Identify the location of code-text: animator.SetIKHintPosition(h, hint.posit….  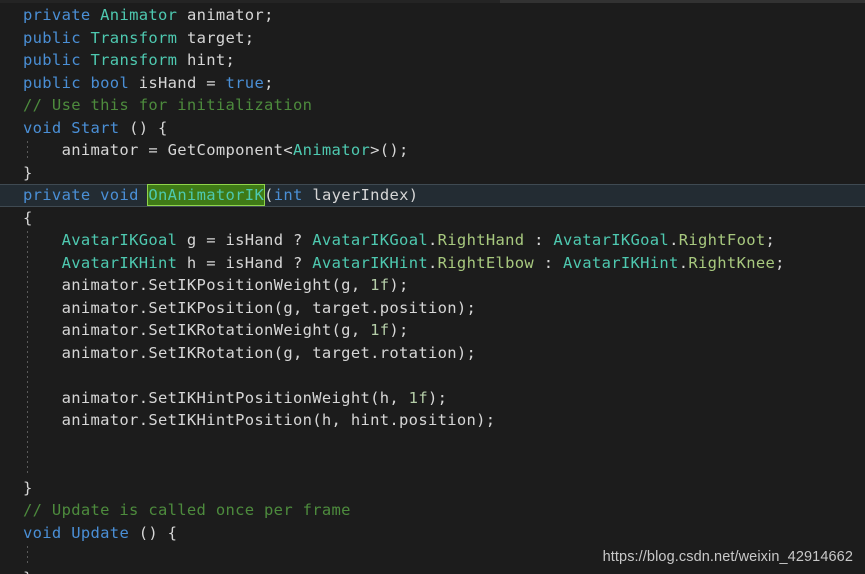
(259, 420).